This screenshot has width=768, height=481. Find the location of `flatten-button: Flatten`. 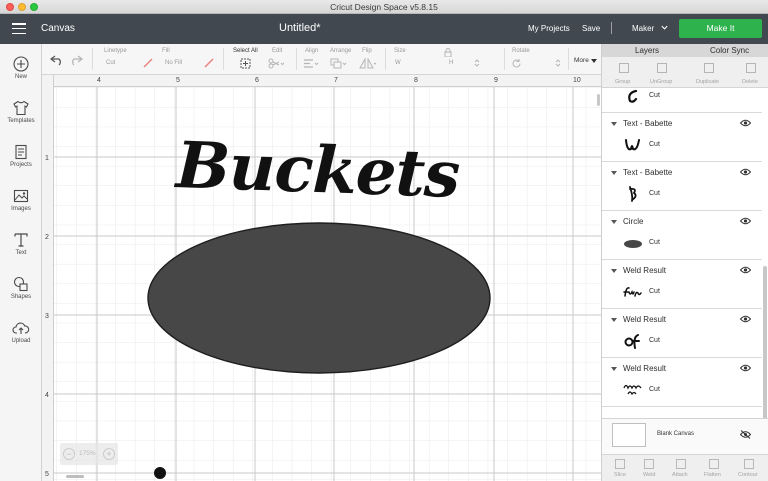

flatten-button: Flatten is located at coordinates (712, 475).